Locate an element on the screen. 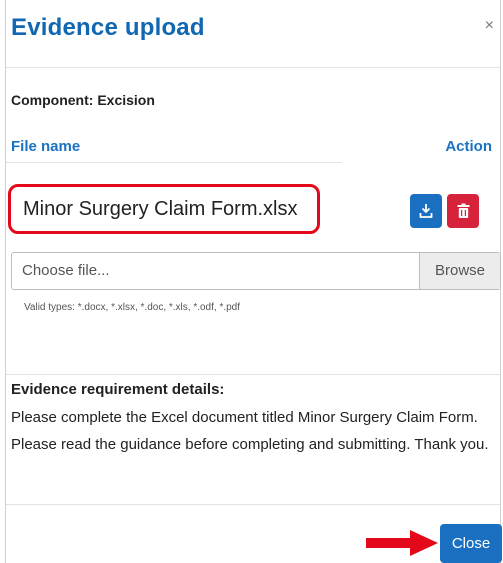 The image size is (503, 563). download-button is located at coordinates (426, 211).